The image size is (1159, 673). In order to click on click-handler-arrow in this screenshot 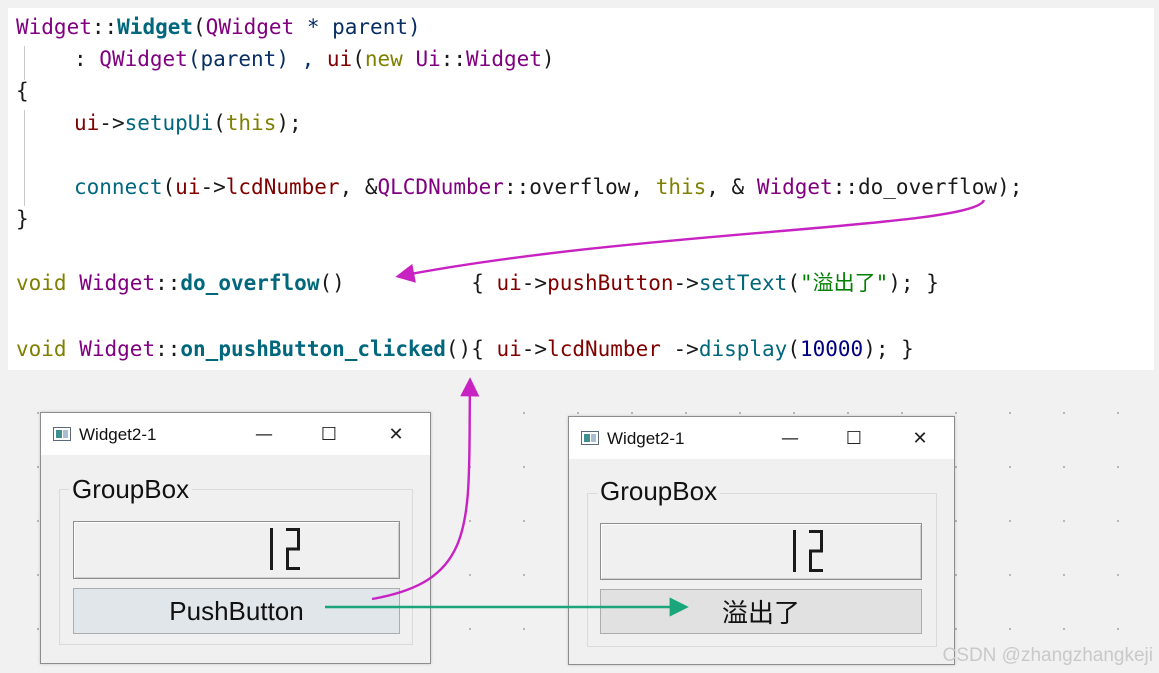, I will do `click(425, 489)`.